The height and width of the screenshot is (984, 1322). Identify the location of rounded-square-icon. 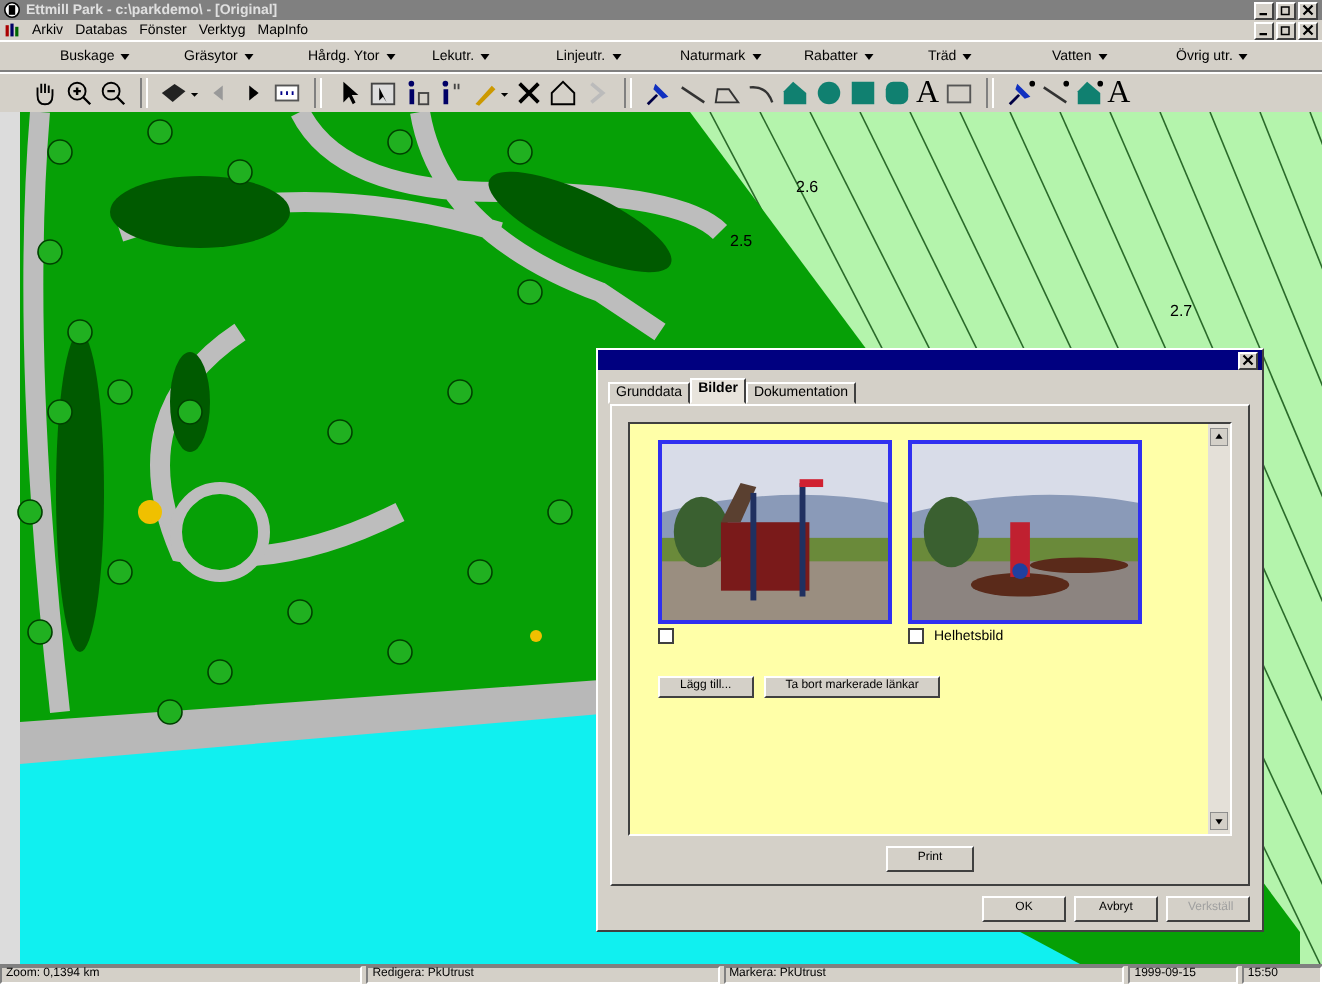
(897, 93).